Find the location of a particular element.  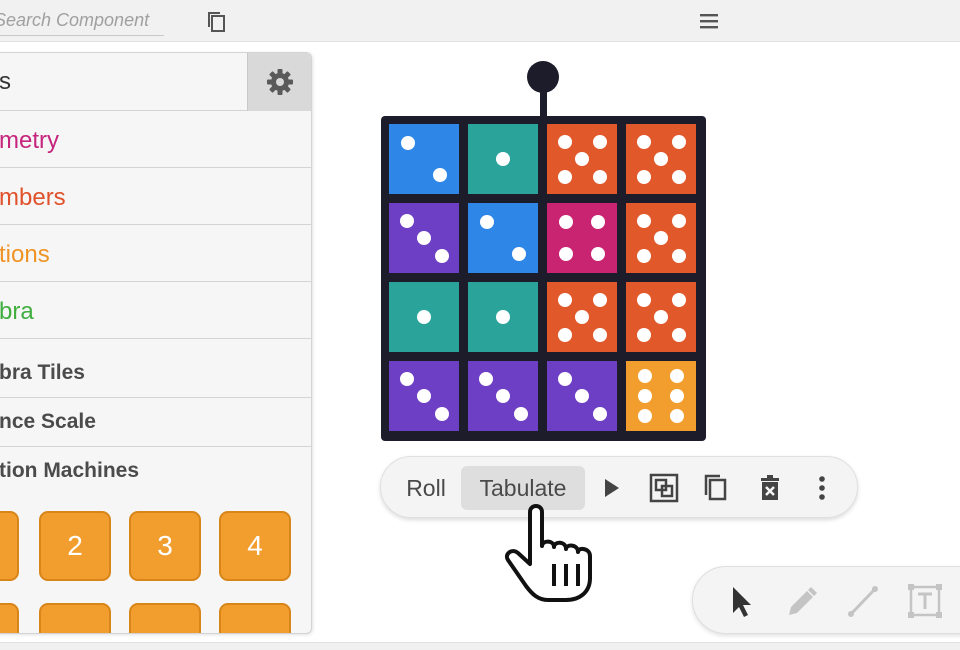

category-algebra: bra is located at coordinates (155, 310).